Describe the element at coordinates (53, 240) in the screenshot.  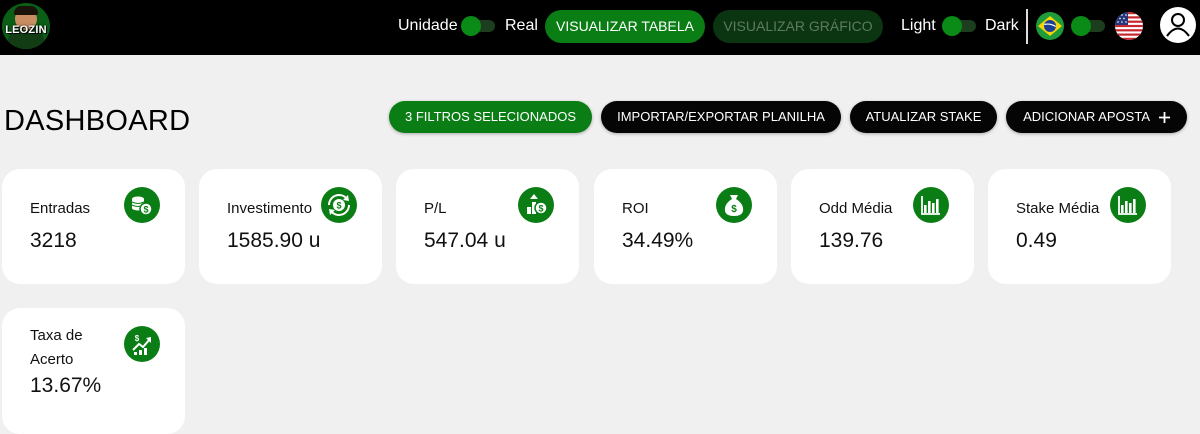
I see `stat-value: 3218` at that location.